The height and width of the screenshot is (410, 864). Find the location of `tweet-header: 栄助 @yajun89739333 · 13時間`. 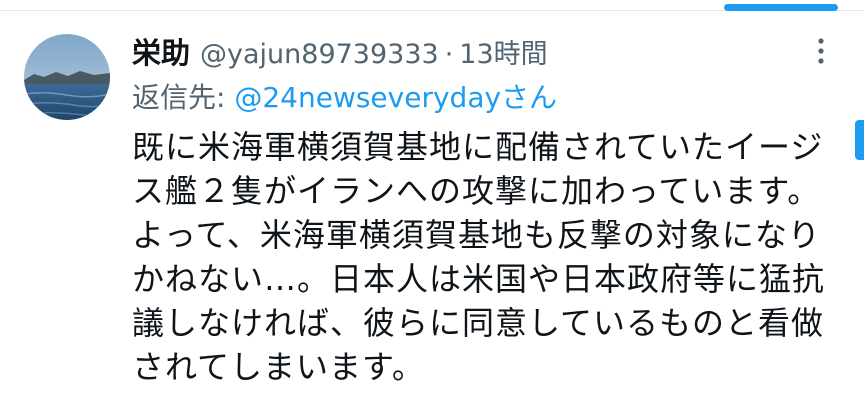

tweet-header: 栄助 @yajun89739333 · 13時間 is located at coordinates (340, 50).